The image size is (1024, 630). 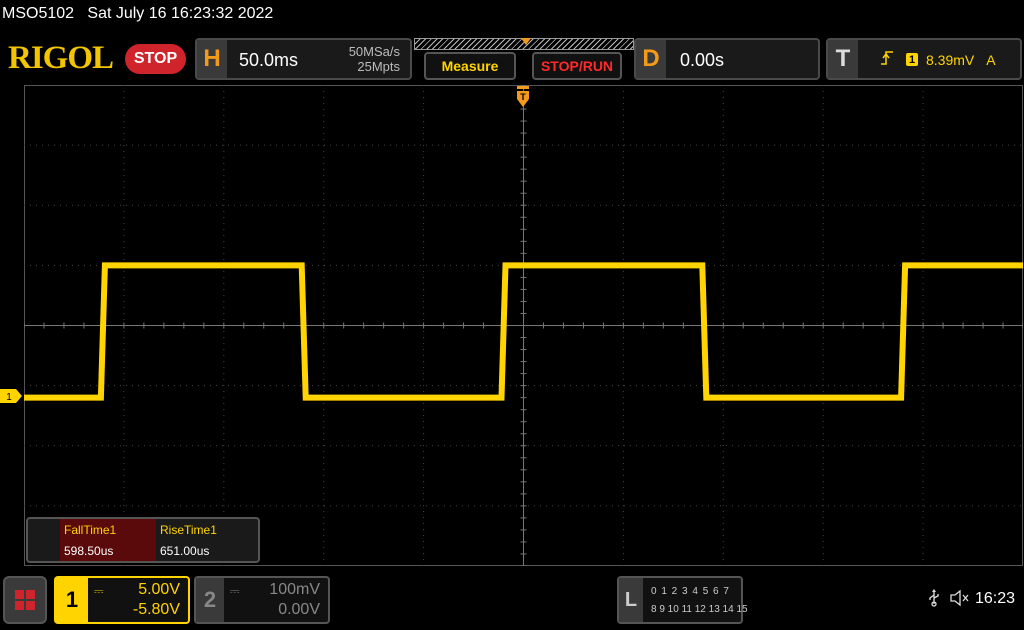 I want to click on measurement-item: FallTime1 598.50us, so click(x=108, y=540).